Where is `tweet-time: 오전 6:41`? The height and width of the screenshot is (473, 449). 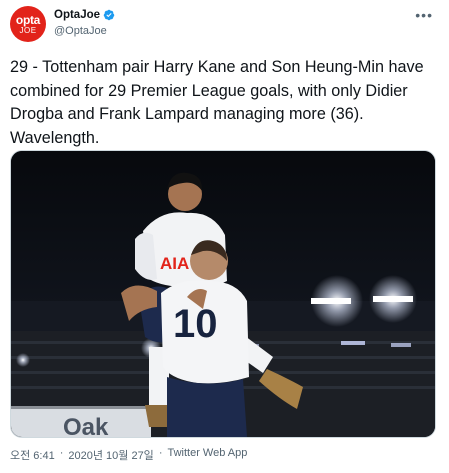
tweet-time: 오전 6:41 is located at coordinates (32, 455).